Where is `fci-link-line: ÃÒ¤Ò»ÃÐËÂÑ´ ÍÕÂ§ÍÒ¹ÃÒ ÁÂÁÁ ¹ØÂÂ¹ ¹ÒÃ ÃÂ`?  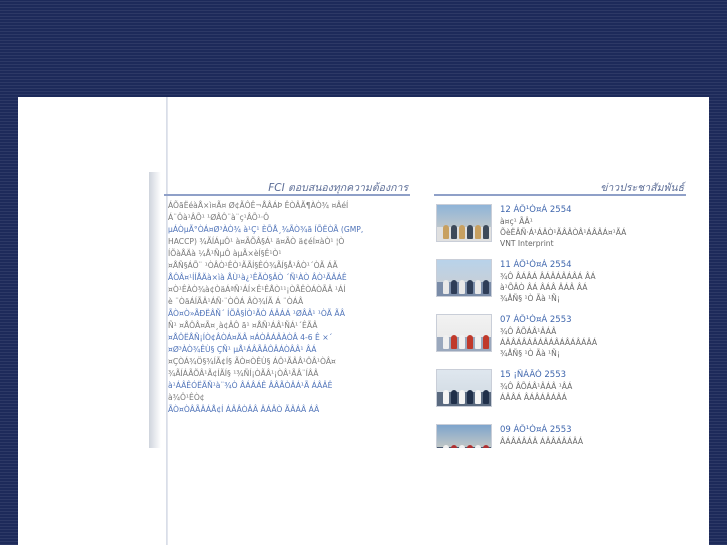
fci-link-line: ÃÒ¤Ò»ÃÐËÂÑ´ ÍÕÂ§ÍÒ¹ÃÒ ÁÂÁÁ ¹ØÂÂ¹ ¹ÒÃ ÃÂ is located at coordinates (288, 314).